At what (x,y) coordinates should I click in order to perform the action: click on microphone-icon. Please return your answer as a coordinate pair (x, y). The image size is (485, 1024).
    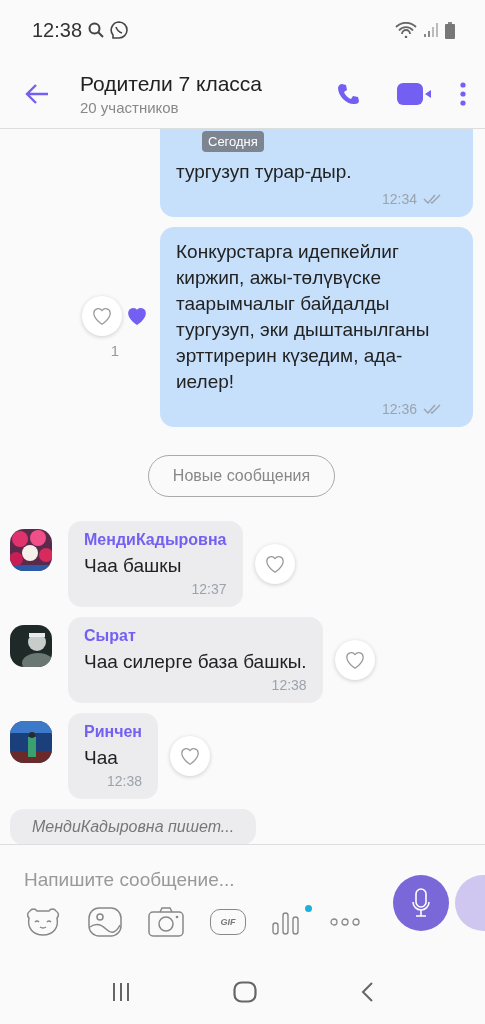
    Looking at the image, I should click on (421, 902).